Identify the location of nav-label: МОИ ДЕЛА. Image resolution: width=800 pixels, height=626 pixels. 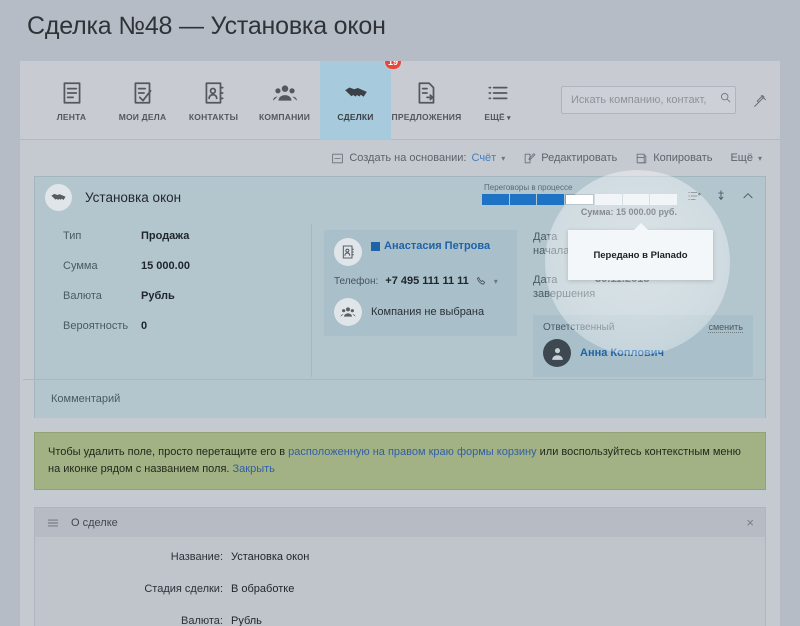
(142, 116).